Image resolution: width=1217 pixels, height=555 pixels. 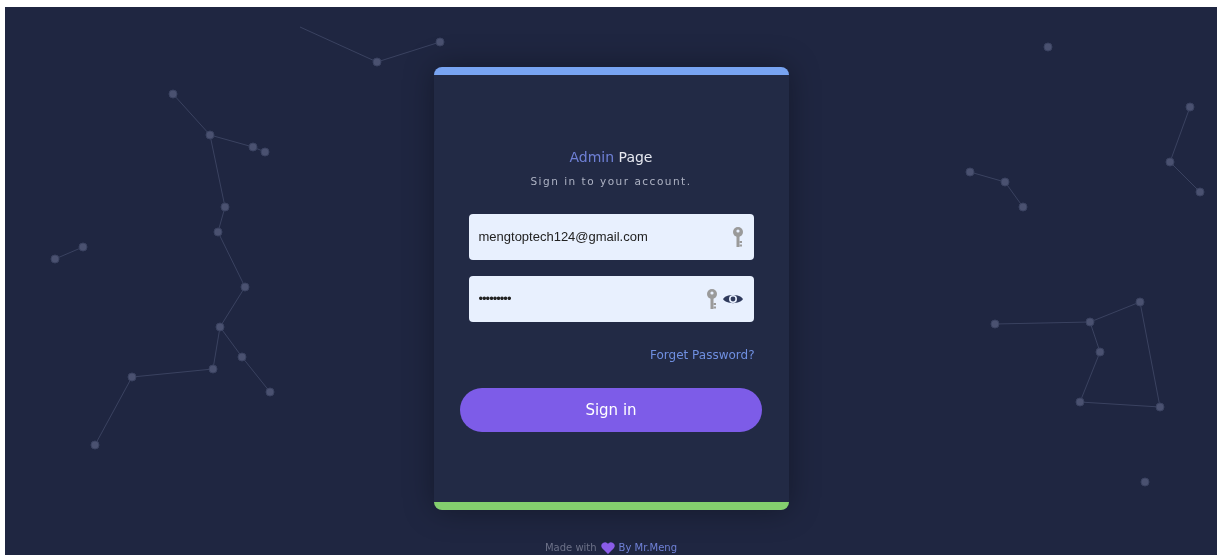 What do you see at coordinates (611, 181) in the screenshot?
I see `subtitle: Sign in to your account.` at bounding box center [611, 181].